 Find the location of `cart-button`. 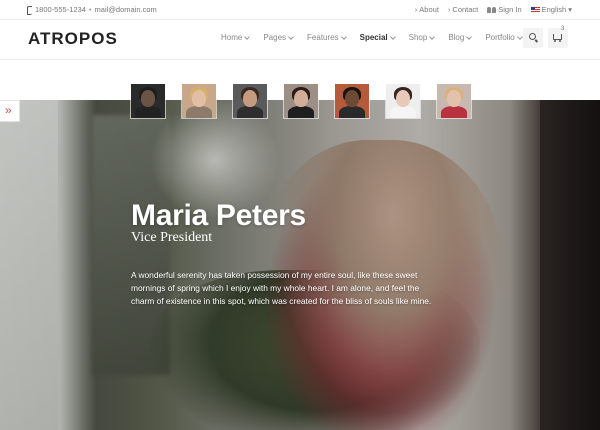

cart-button is located at coordinates (558, 38).